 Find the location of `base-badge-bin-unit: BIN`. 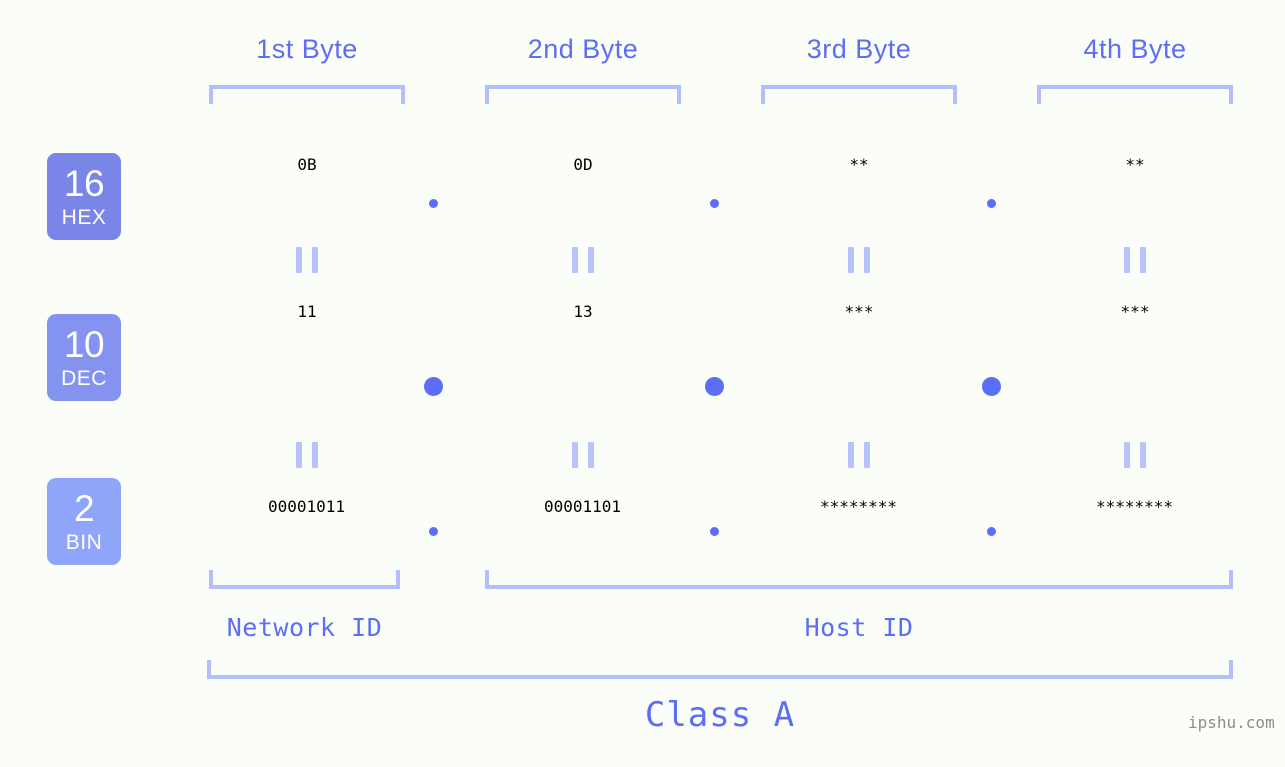

base-badge-bin-unit: BIN is located at coordinates (84, 542).